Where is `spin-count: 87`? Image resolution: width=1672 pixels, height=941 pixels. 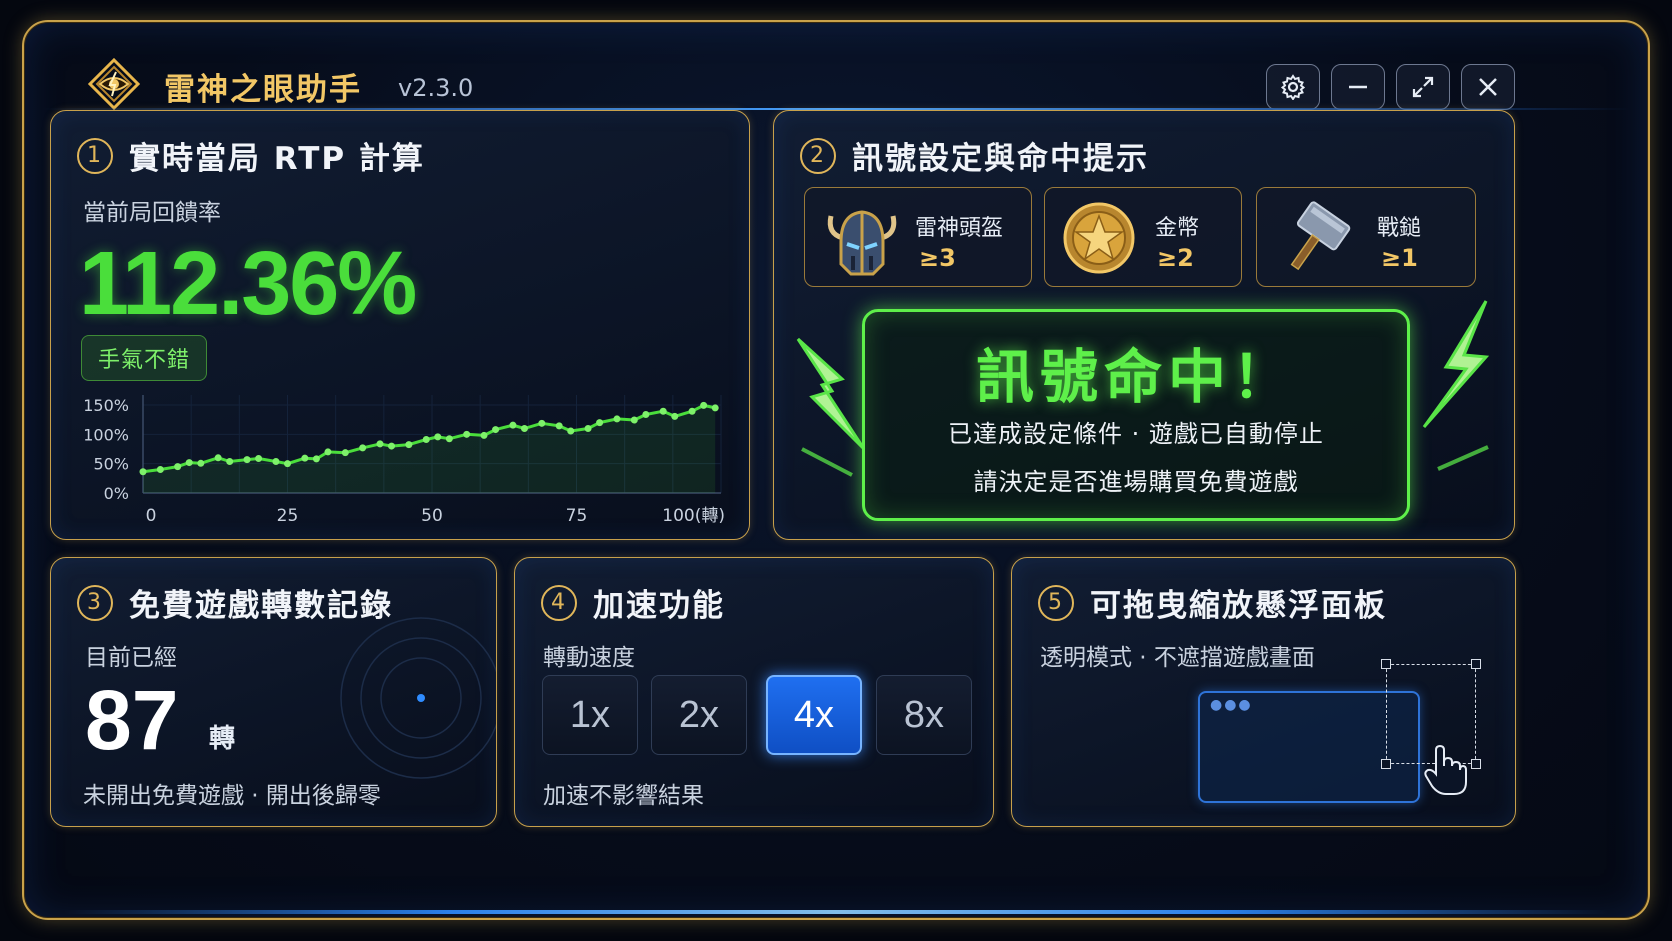
spin-count: 87 is located at coordinates (132, 720).